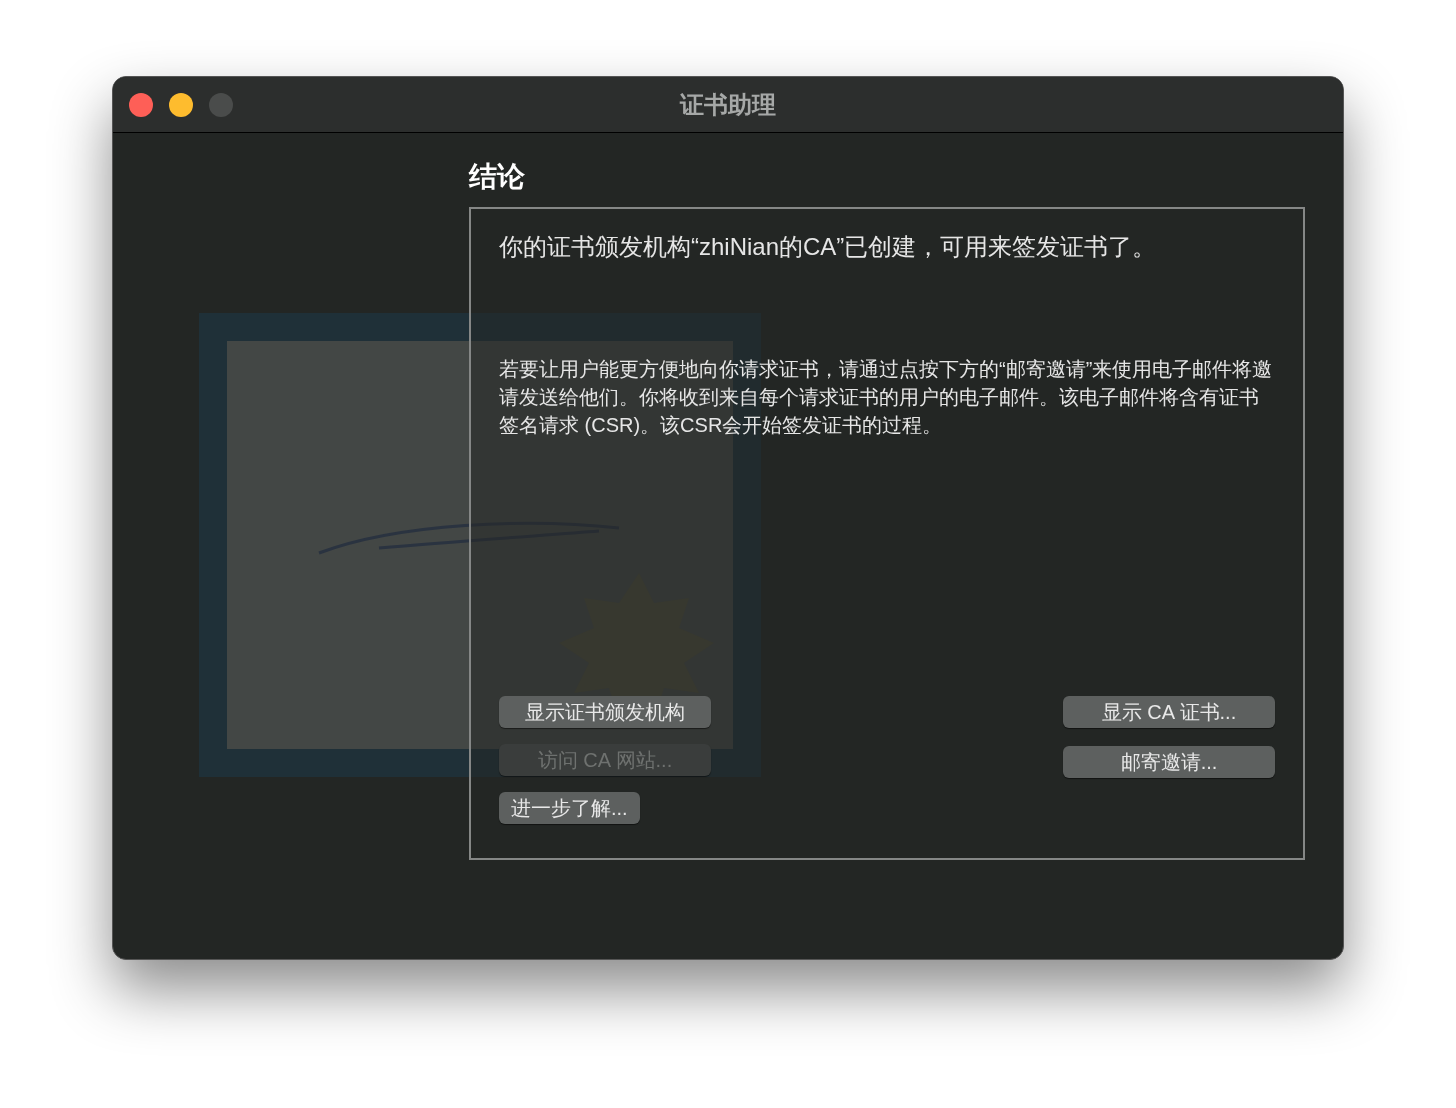 The image size is (1456, 1108). What do you see at coordinates (141, 104) in the screenshot?
I see `close-button` at bounding box center [141, 104].